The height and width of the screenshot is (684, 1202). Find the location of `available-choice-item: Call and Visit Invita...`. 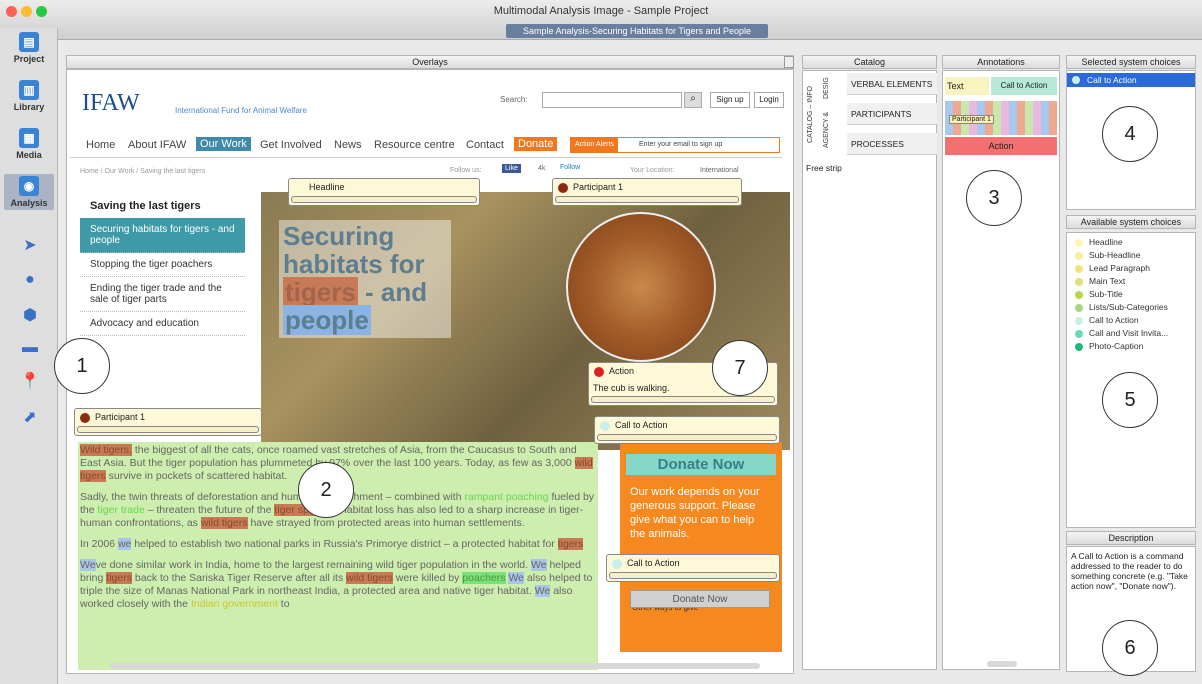

available-choice-item: Call and Visit Invita... is located at coordinates (1121, 333).